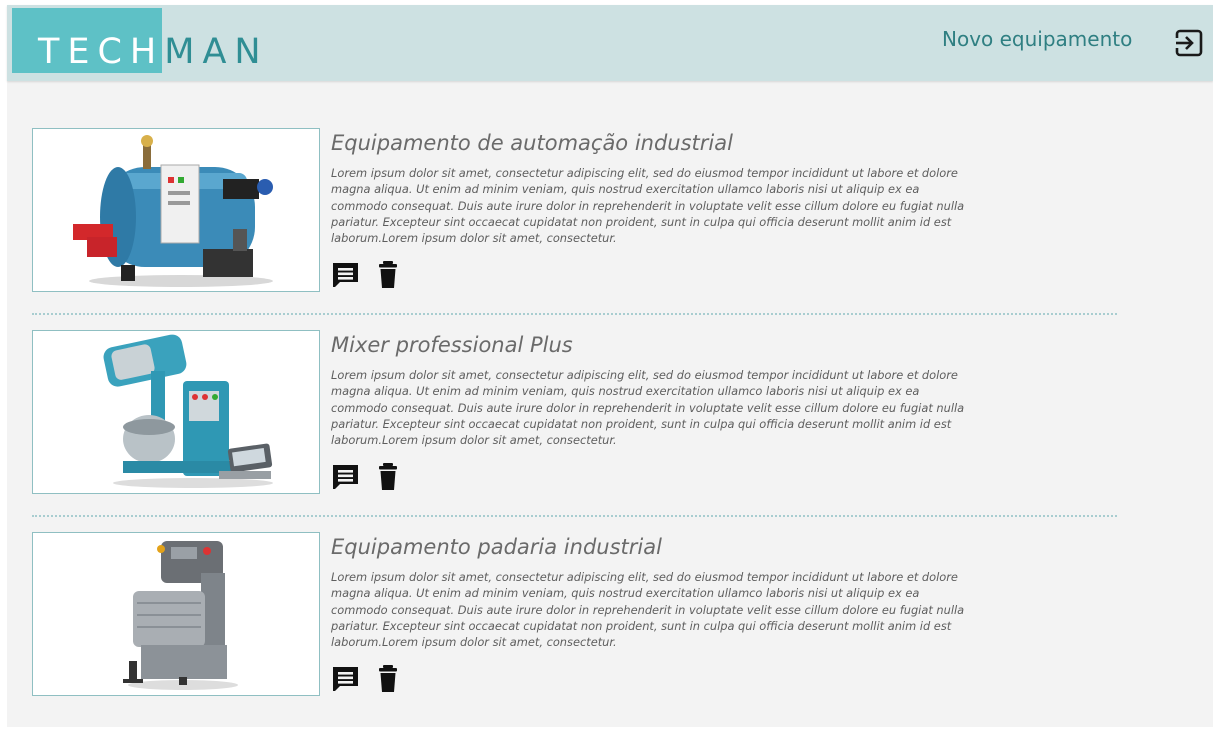  What do you see at coordinates (216, 52) in the screenshot?
I see `logo-text-man: MAN` at bounding box center [216, 52].